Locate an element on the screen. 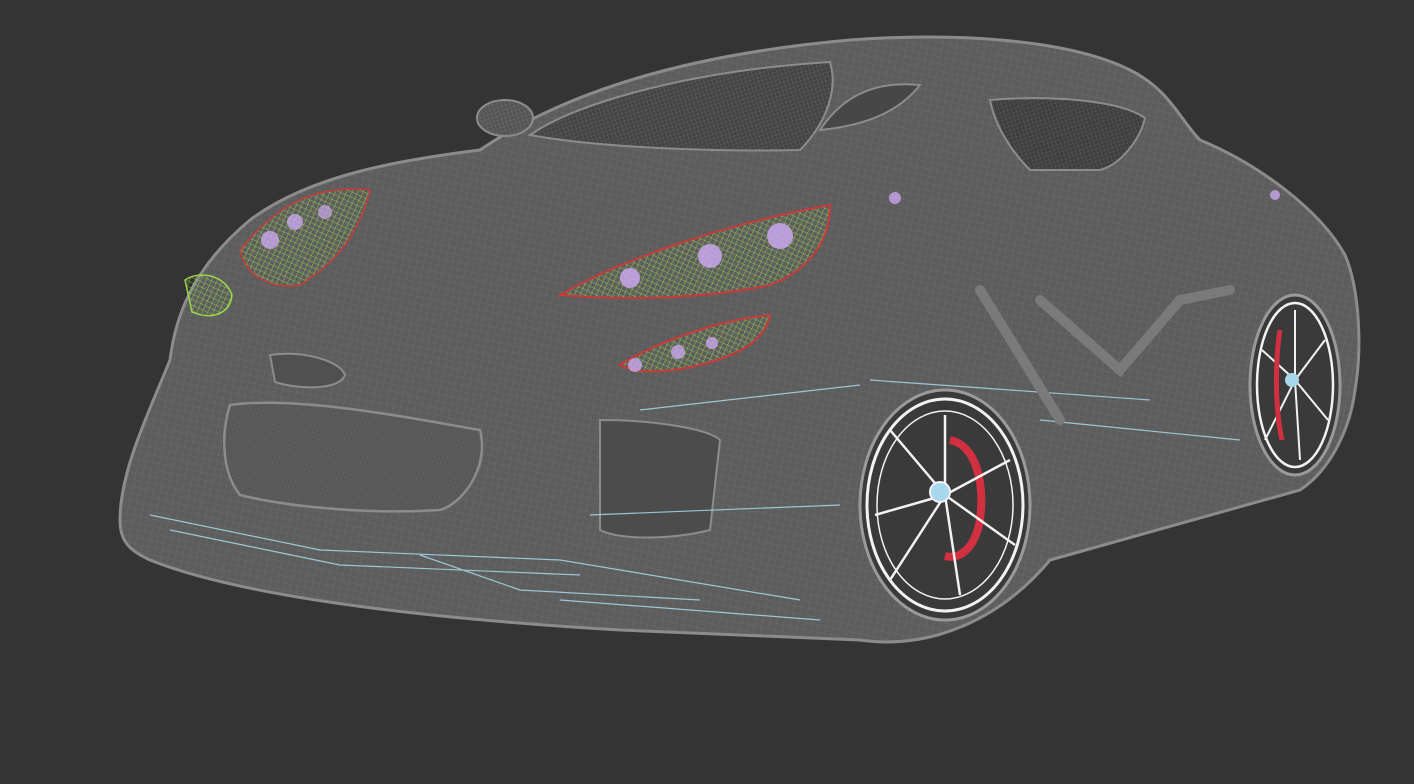 Image resolution: width=1414 pixels, height=784 pixels. side-mirror is located at coordinates (505, 118).